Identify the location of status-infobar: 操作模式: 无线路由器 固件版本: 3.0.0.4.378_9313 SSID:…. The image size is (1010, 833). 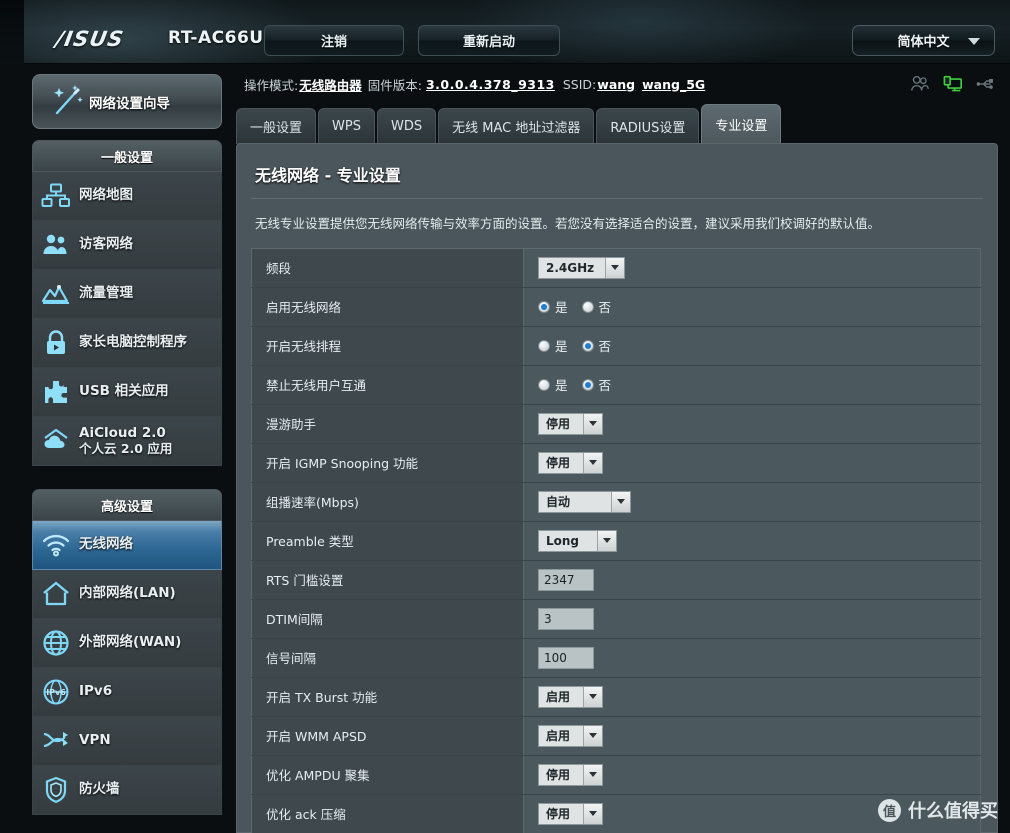
(623, 84).